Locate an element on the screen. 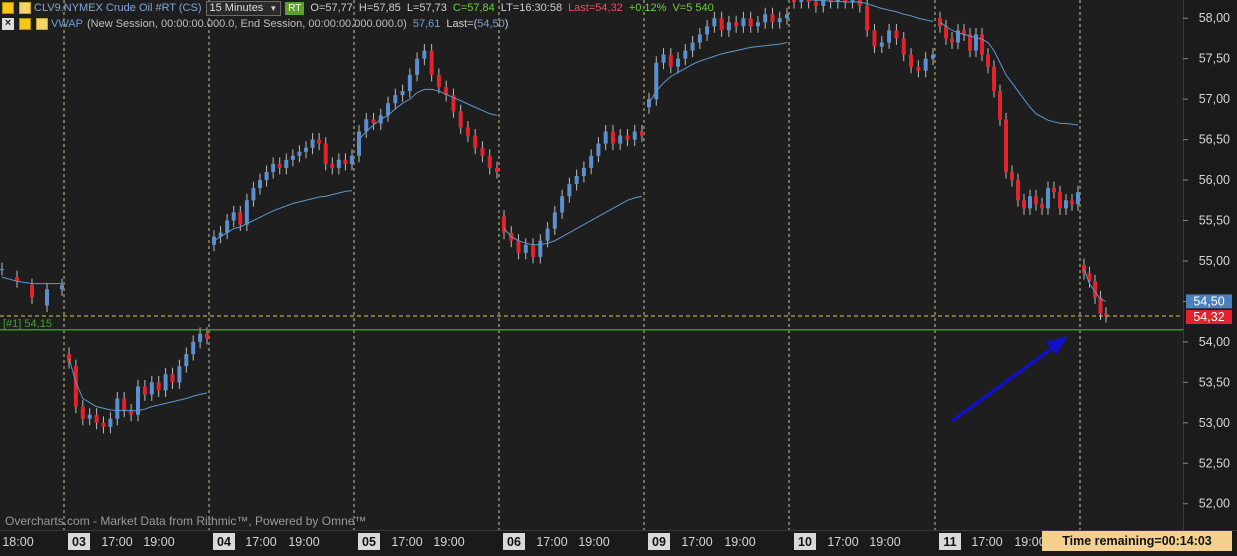 This screenshot has height=556, width=1237. y-tick-label: 52,50 is located at coordinates (1214, 463).